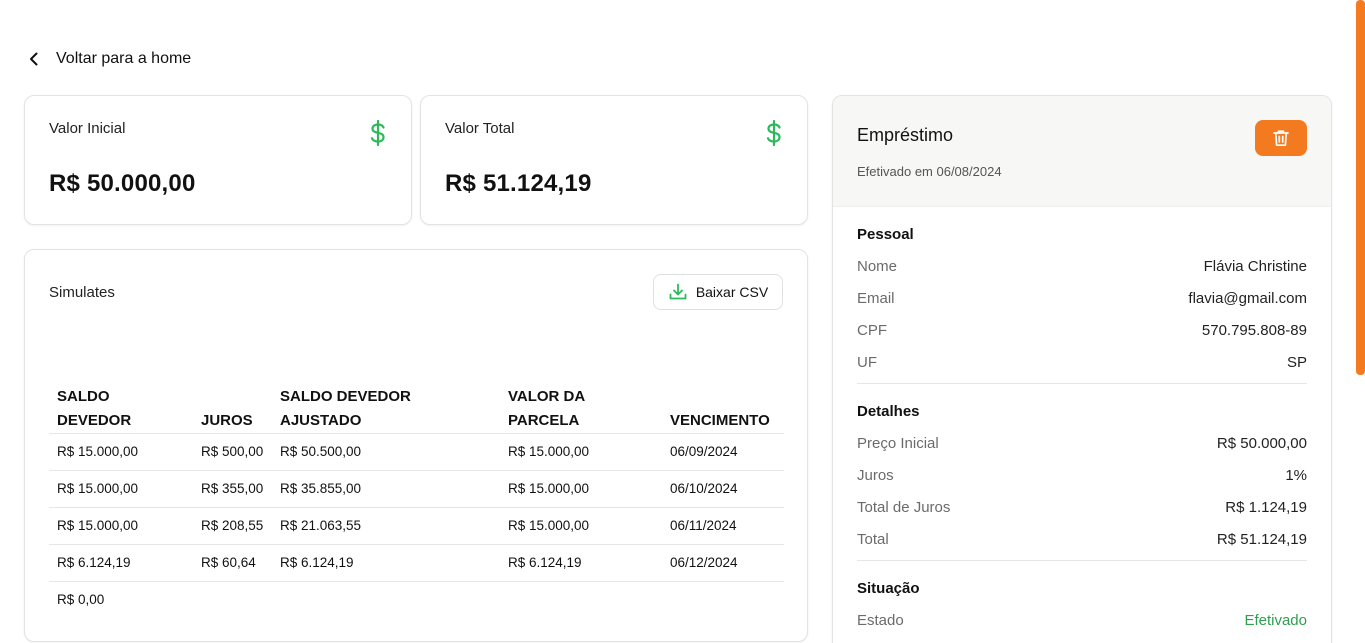  I want to click on delete-loan-button, so click(1281, 138).